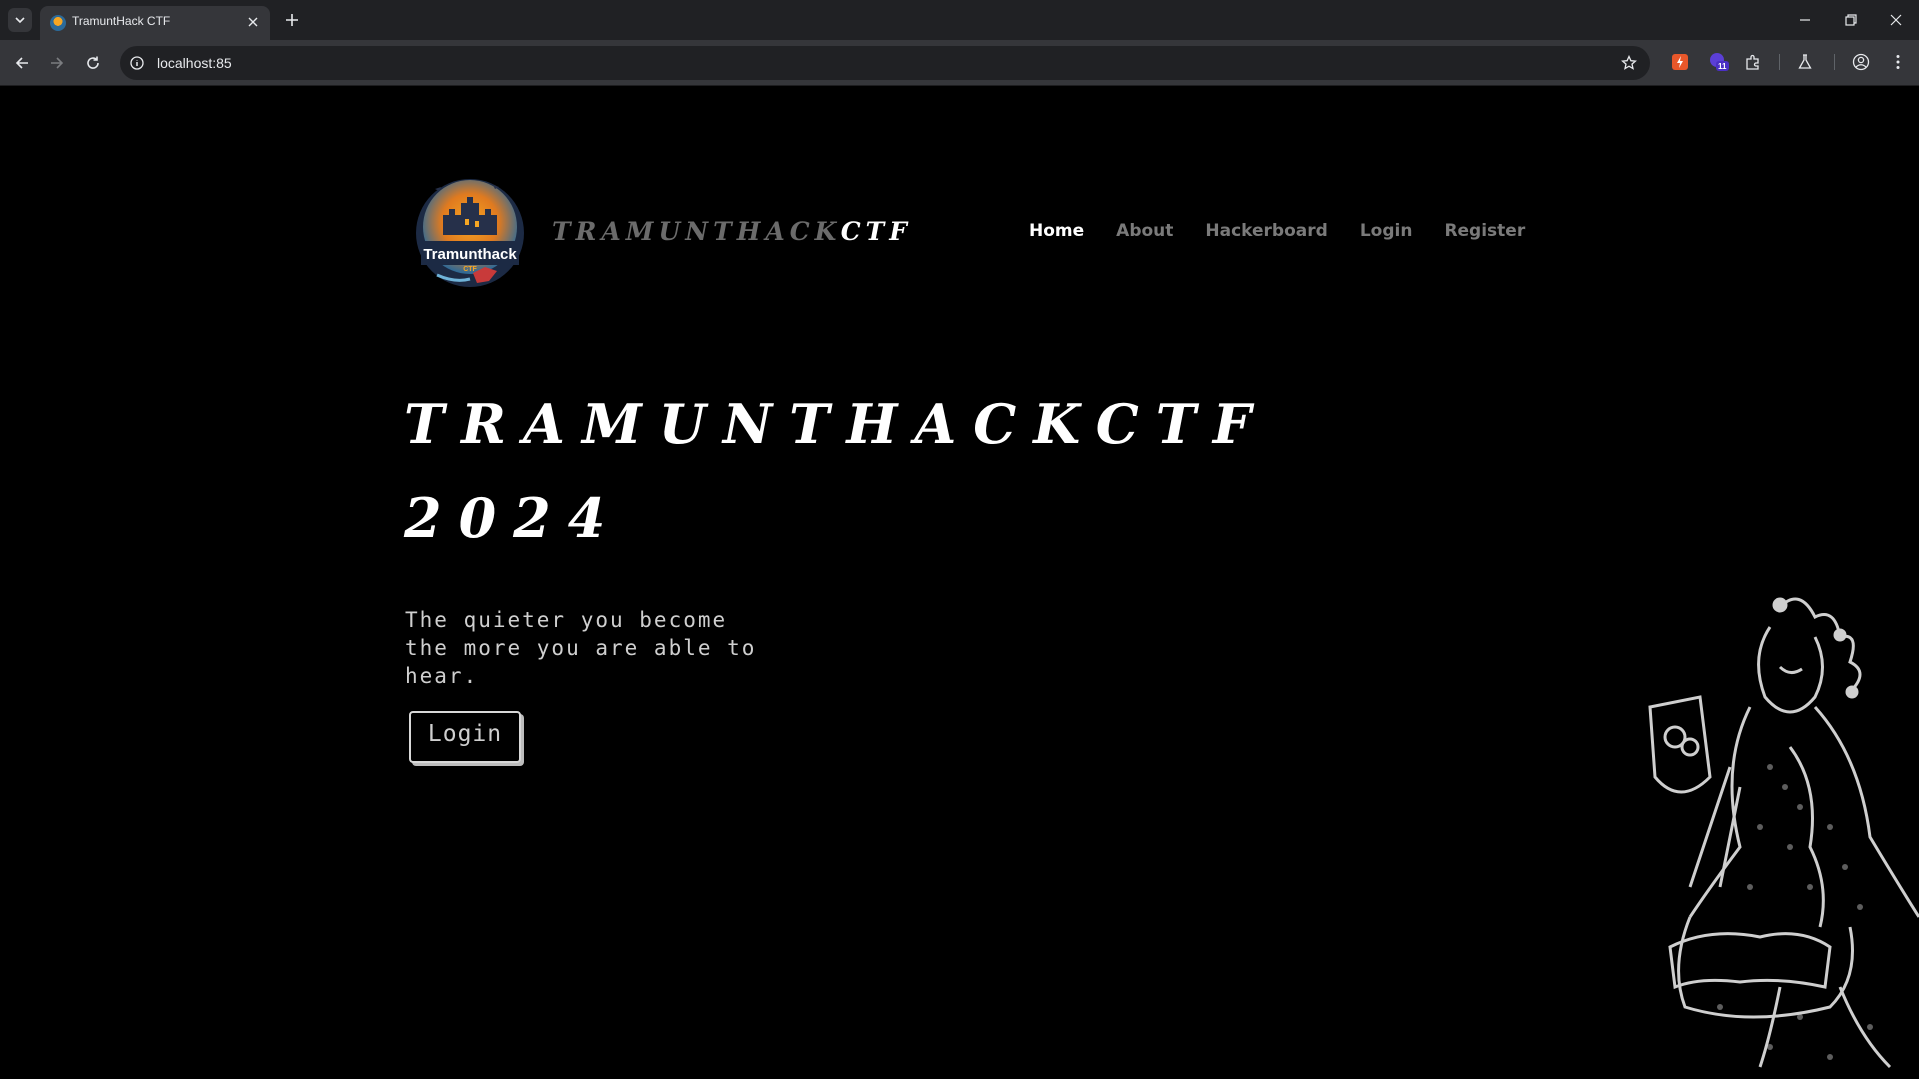  I want to click on reload-icon, so click(93, 62).